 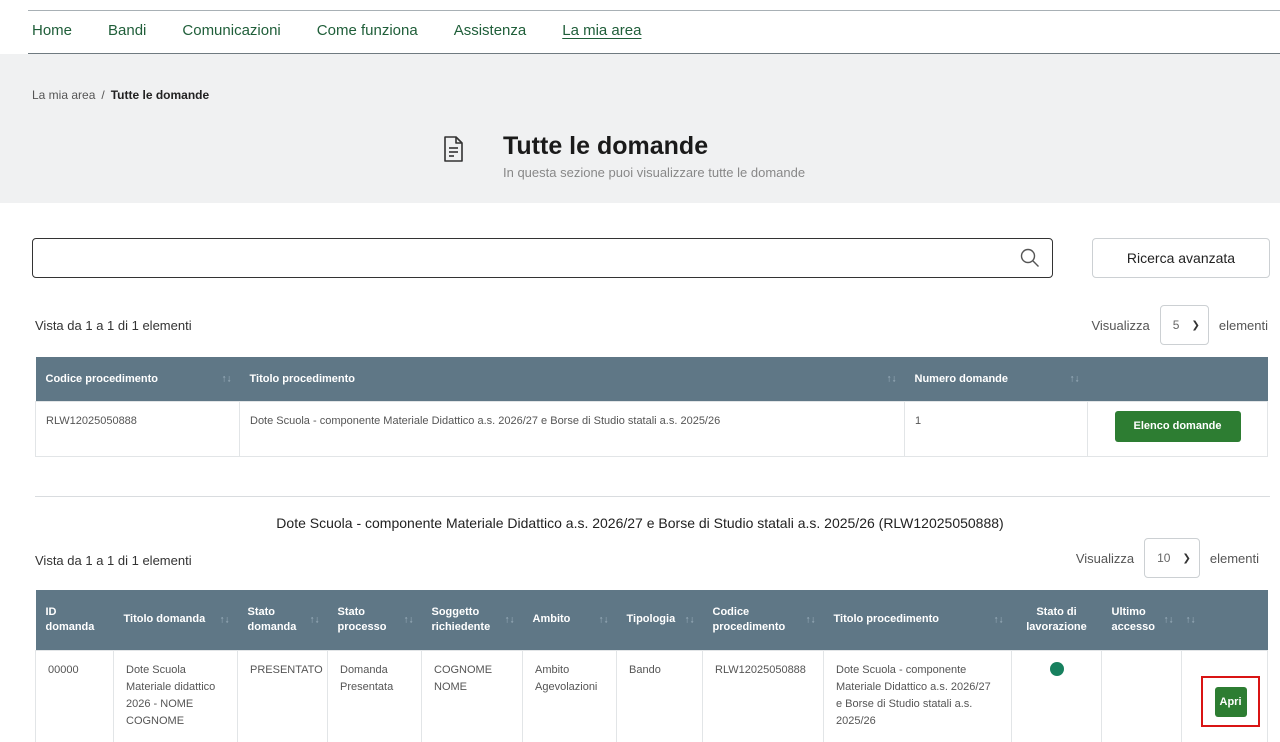 What do you see at coordinates (654, 10) in the screenshot?
I see `top-border` at bounding box center [654, 10].